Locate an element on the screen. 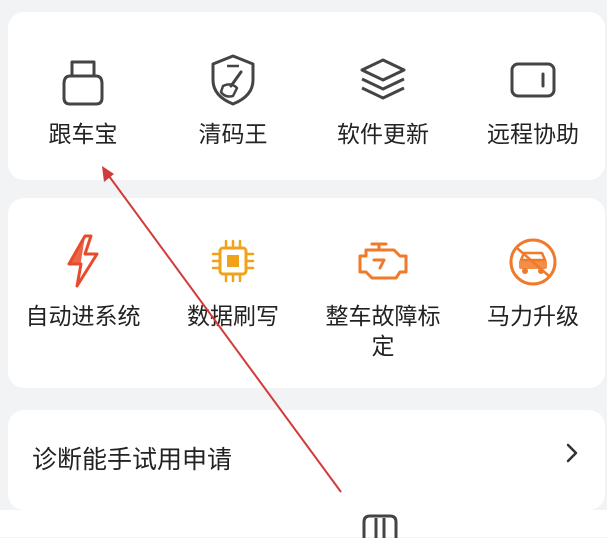 This screenshot has width=607, height=538. feature-vehicle-fault-calibration: 整车故障标定 is located at coordinates (383, 293).